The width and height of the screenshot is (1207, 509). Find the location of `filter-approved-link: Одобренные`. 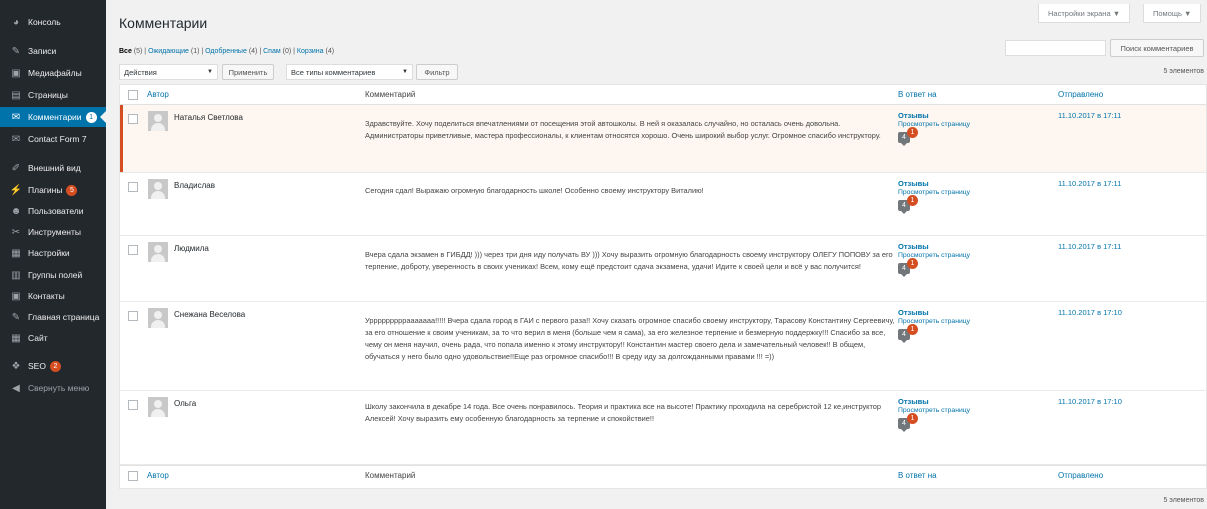

filter-approved-link: Одобренные is located at coordinates (226, 51).